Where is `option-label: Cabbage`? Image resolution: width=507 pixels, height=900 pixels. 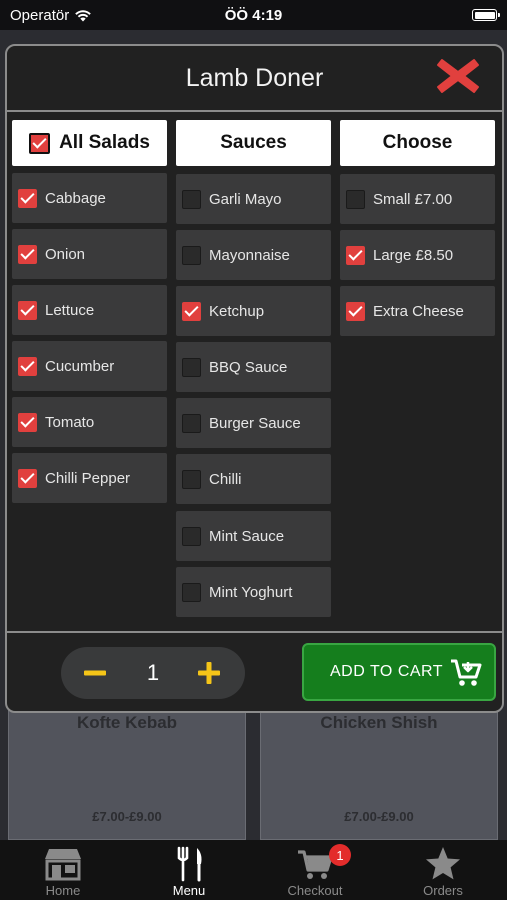 option-label: Cabbage is located at coordinates (75, 198).